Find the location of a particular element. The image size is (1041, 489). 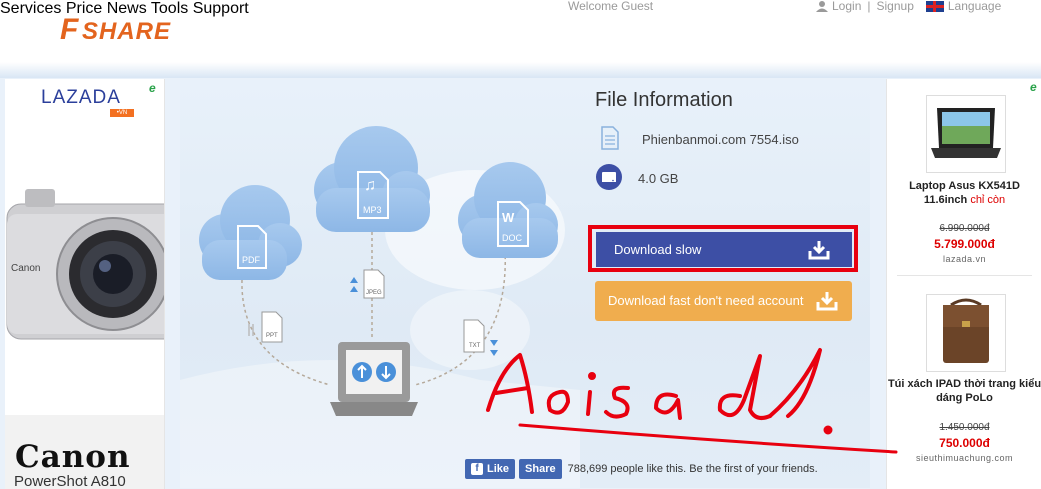

product-2-new-price: 750.000đ is located at coordinates (964, 443).